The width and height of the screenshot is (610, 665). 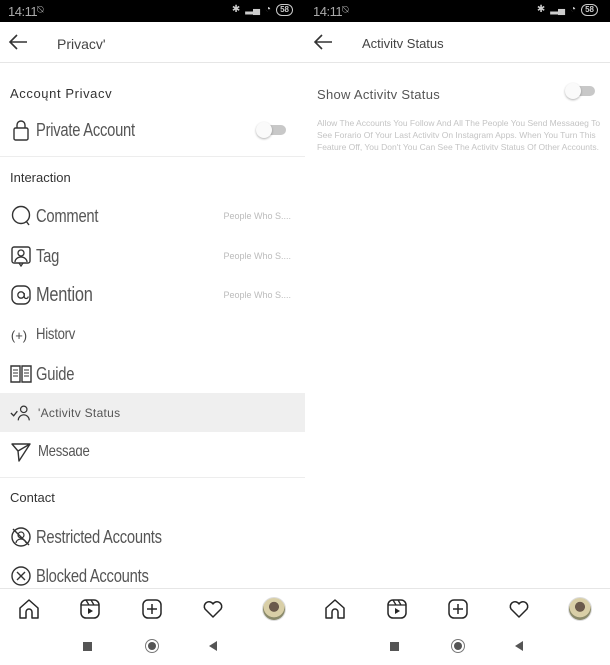 What do you see at coordinates (152, 130) in the screenshot?
I see `private-account-row: Private Account` at bounding box center [152, 130].